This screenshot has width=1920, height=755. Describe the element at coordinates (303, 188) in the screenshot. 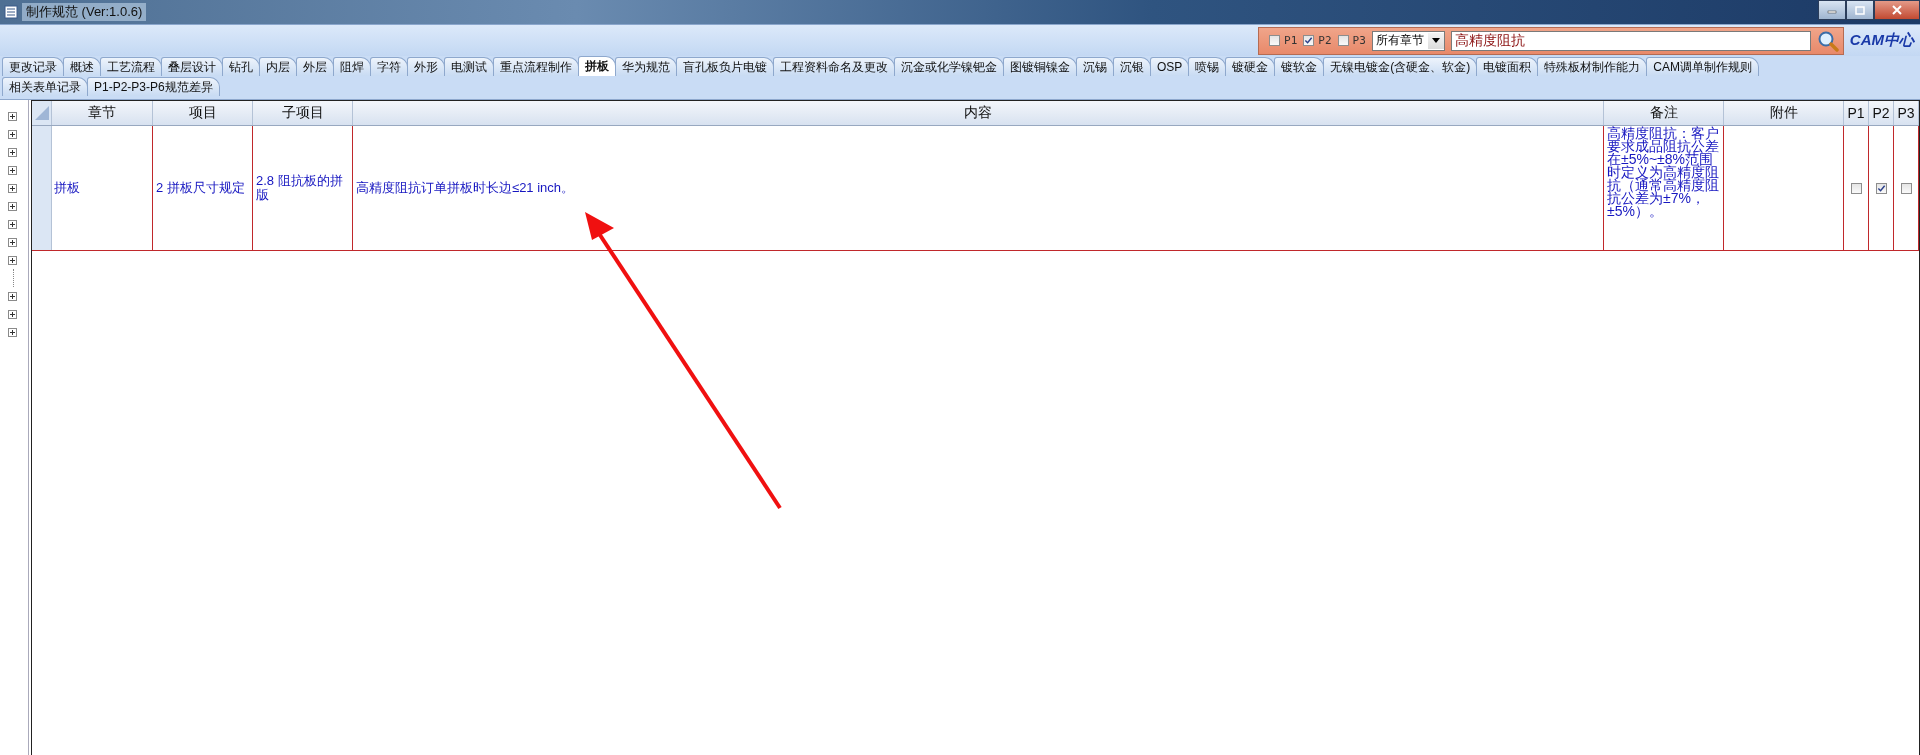

I see `table-cell: 2.8 阻抗板的拼版` at that location.